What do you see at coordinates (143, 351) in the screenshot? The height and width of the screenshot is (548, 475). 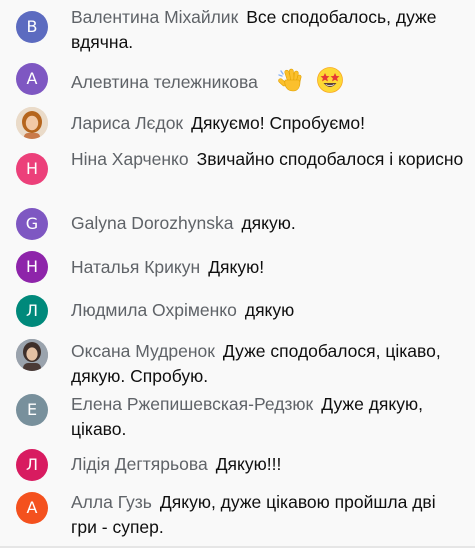 I see `author-name: Оксана Мудренок` at bounding box center [143, 351].